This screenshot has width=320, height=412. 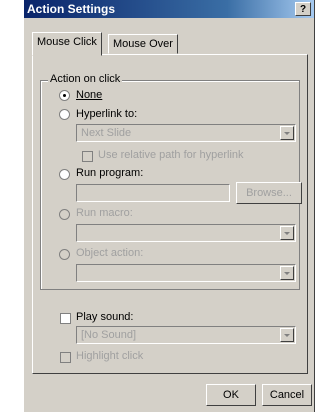 What do you see at coordinates (85, 79) in the screenshot?
I see `action-group-title: Action on click` at bounding box center [85, 79].